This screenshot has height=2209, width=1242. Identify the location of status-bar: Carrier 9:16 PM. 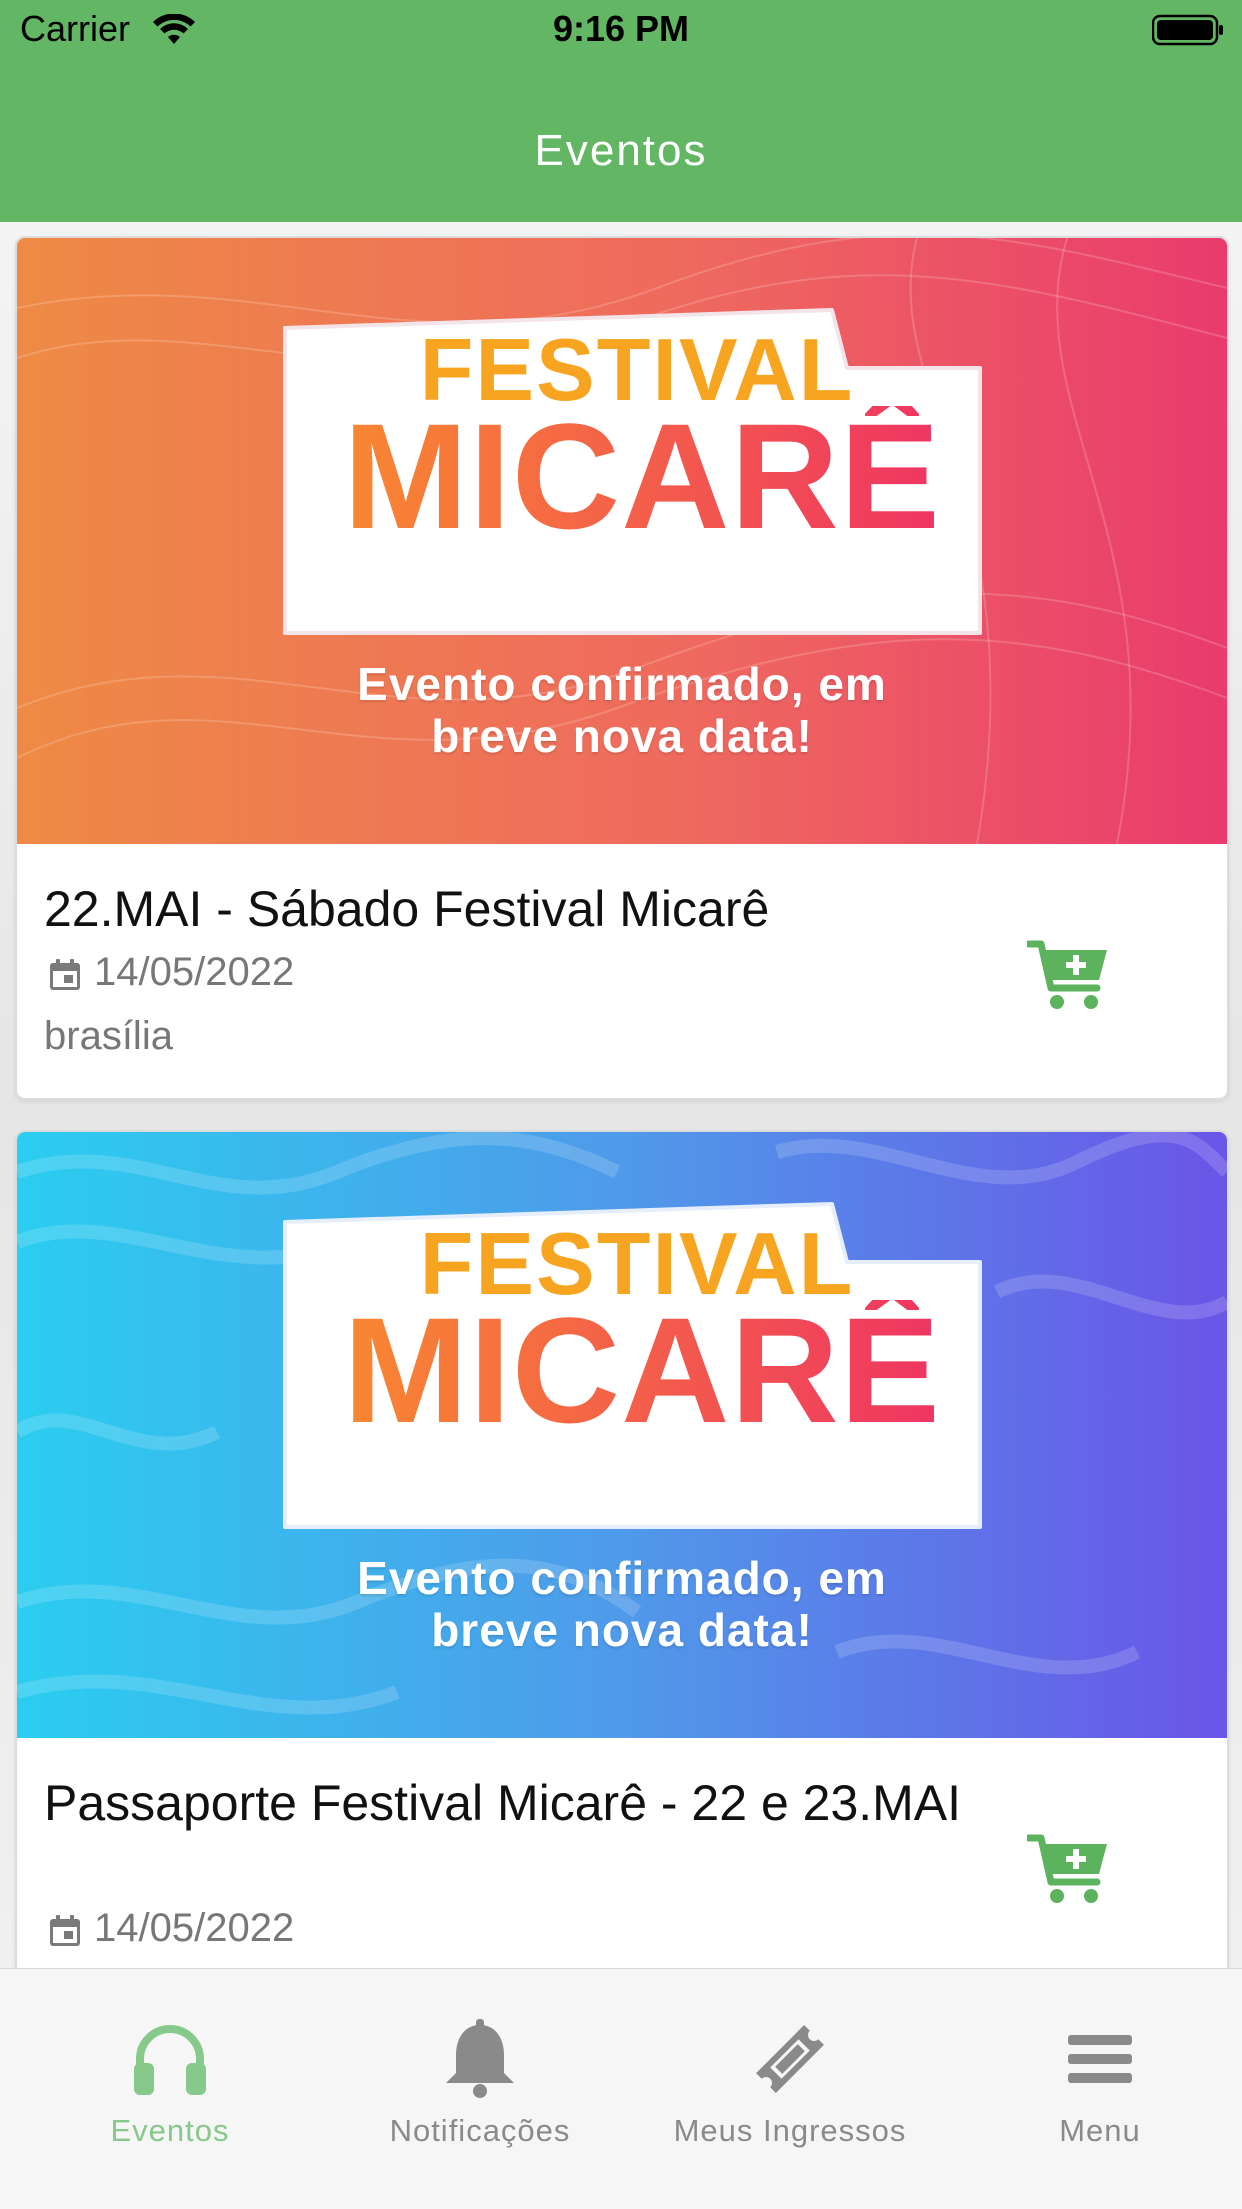
(621, 31).